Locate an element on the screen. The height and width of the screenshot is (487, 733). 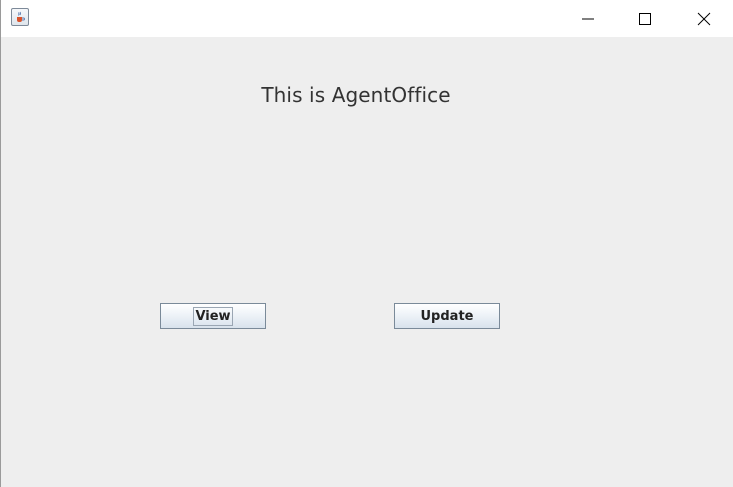
view-button: View is located at coordinates (213, 316).